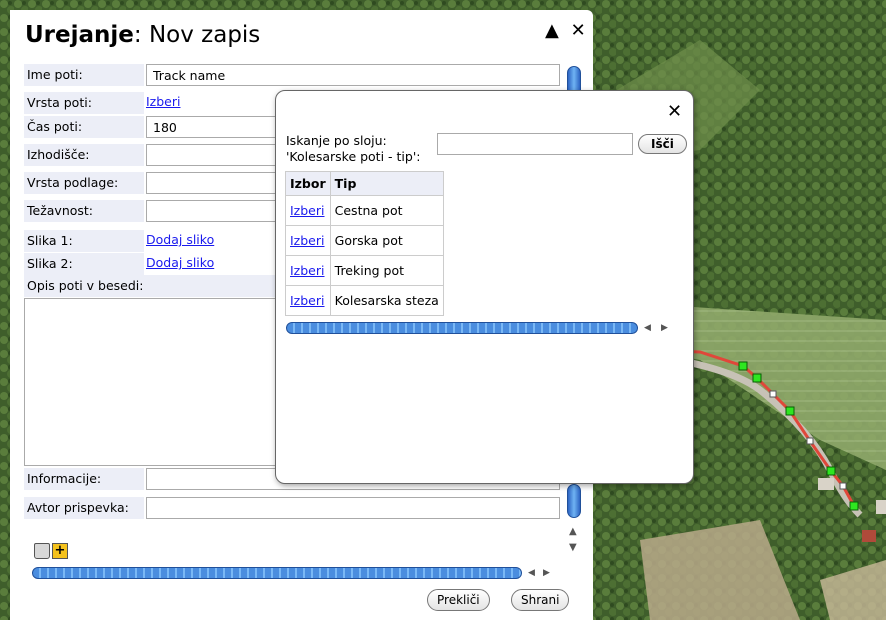 The height and width of the screenshot is (620, 886). What do you see at coordinates (531, 573) in the screenshot?
I see `scroll-left-arrow-icon: ◀` at bounding box center [531, 573].